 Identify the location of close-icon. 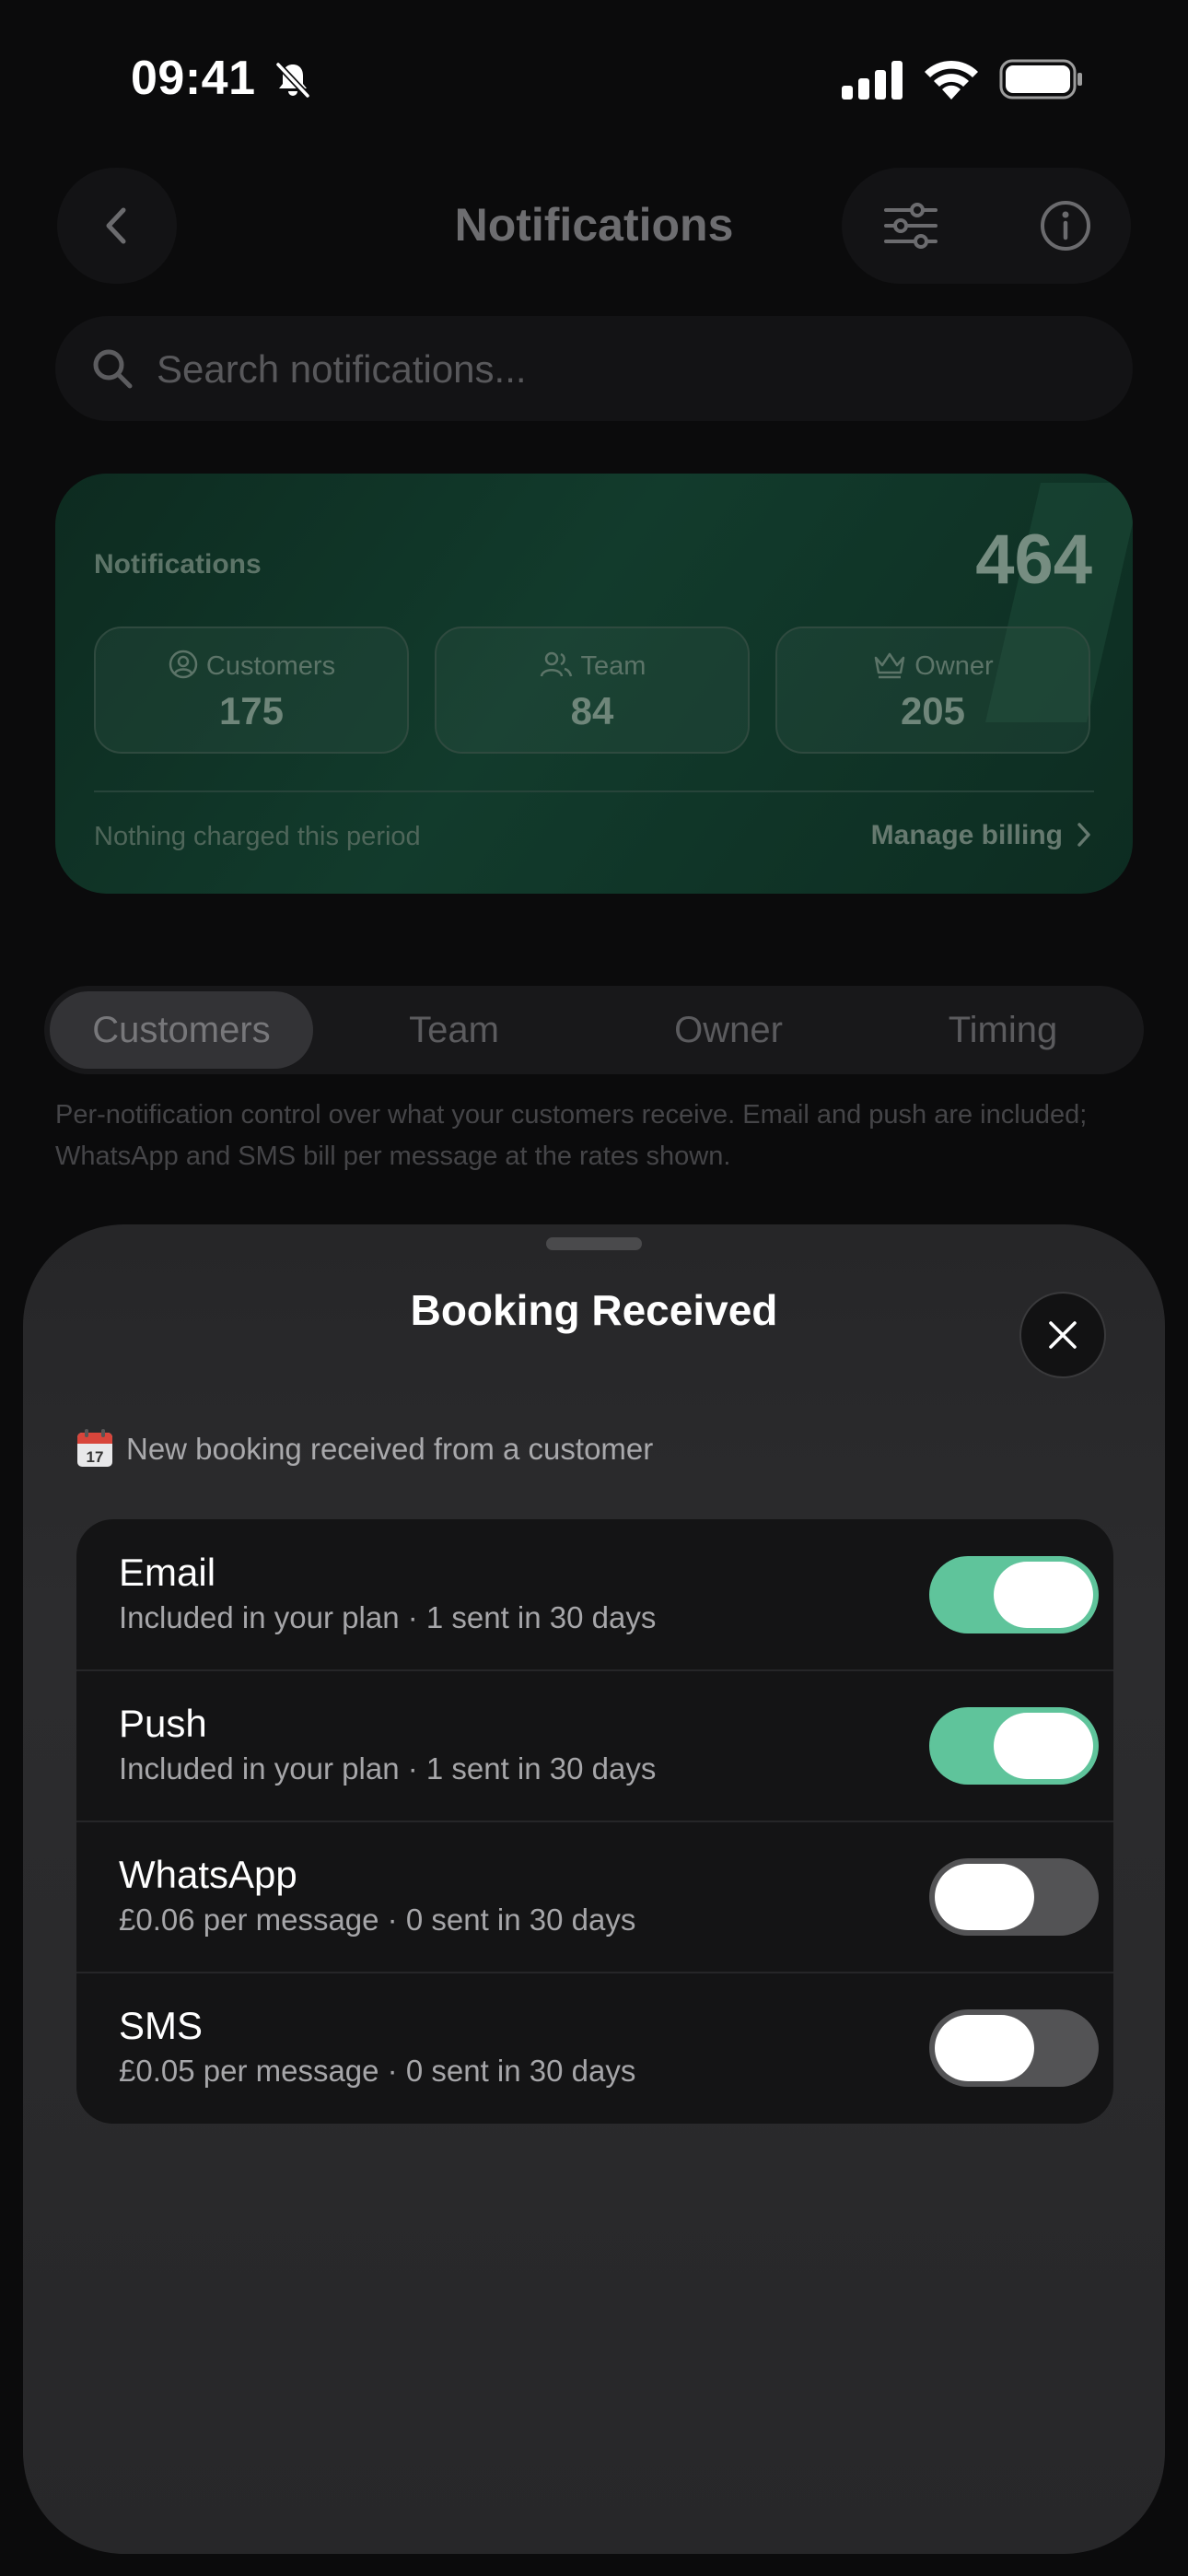
(1063, 1335).